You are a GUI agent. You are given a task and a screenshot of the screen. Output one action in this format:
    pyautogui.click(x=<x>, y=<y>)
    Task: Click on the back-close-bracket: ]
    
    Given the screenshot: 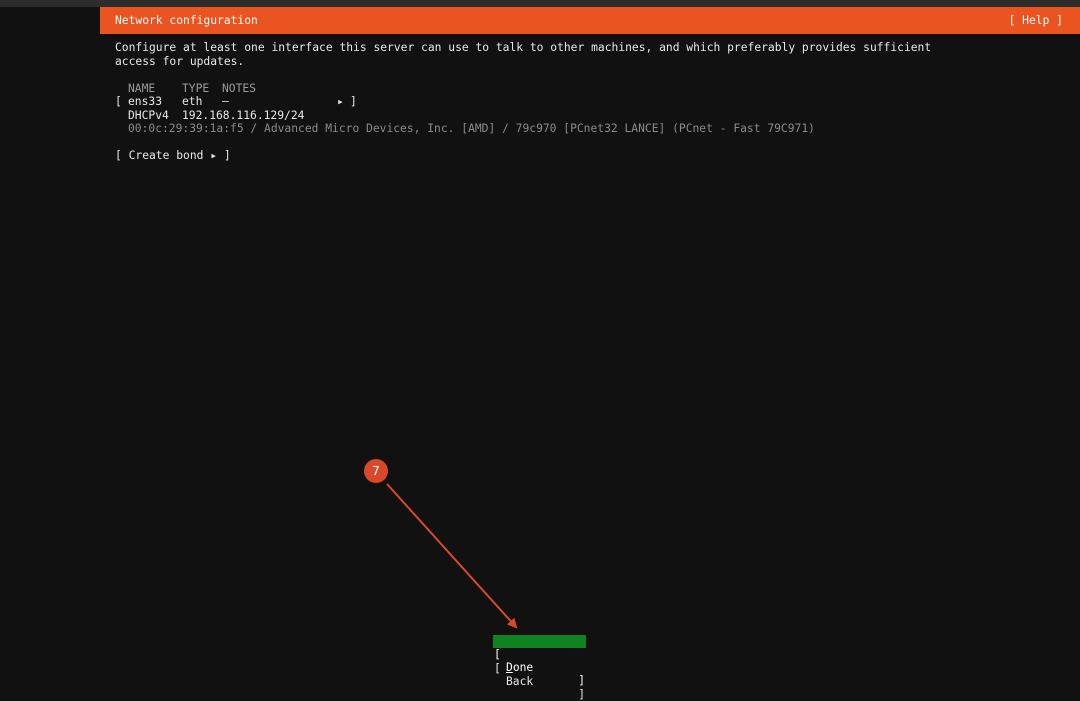 What is the action you would take?
    pyautogui.click(x=581, y=694)
    